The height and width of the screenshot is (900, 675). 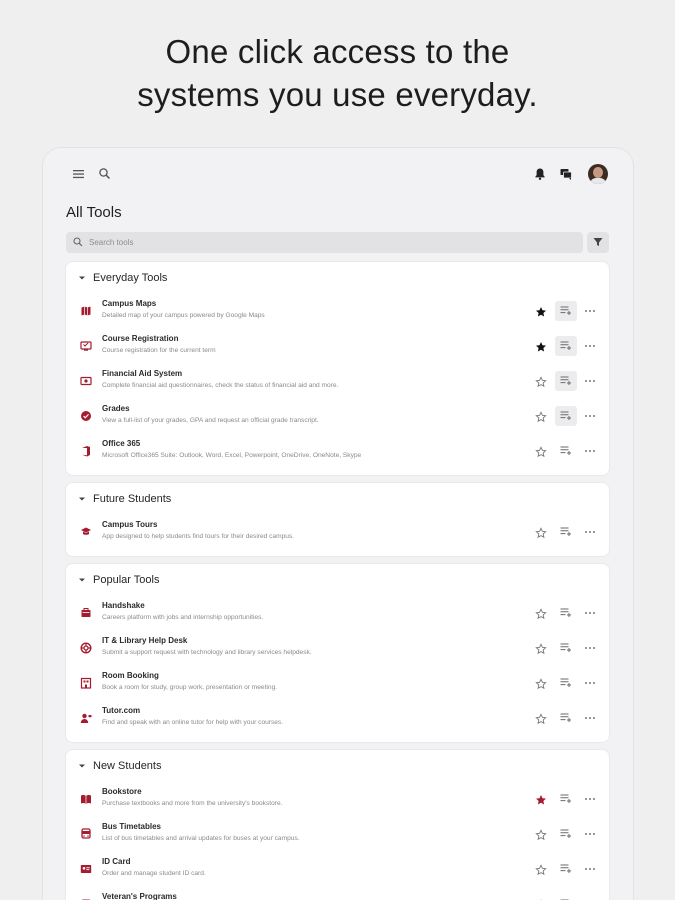 I want to click on chat-icon, so click(x=566, y=174).